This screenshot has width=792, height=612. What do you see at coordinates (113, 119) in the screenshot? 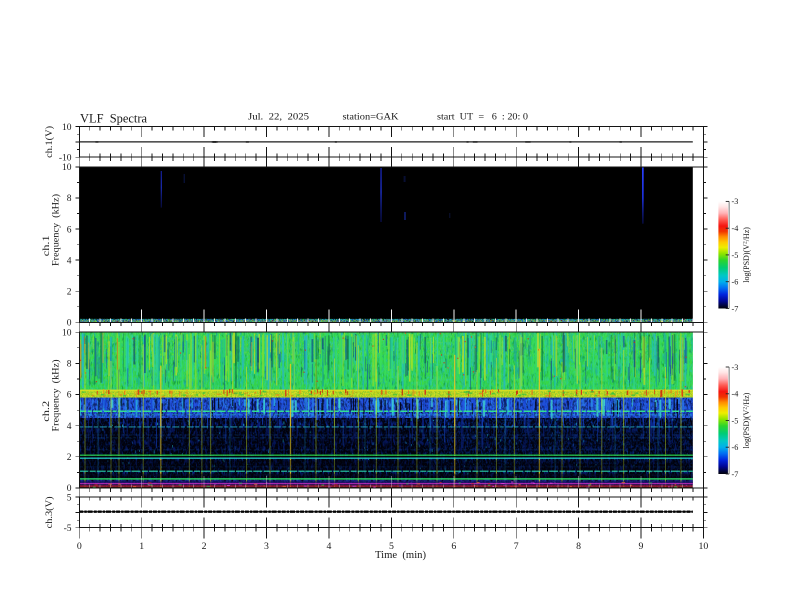
I see `svg-text: VLF Spectra` at bounding box center [113, 119].